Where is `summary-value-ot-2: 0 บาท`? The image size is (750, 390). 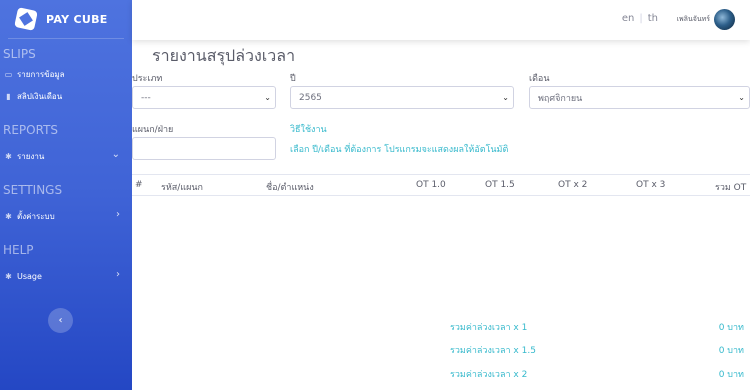 summary-value-ot-2: 0 บาท is located at coordinates (731, 375).